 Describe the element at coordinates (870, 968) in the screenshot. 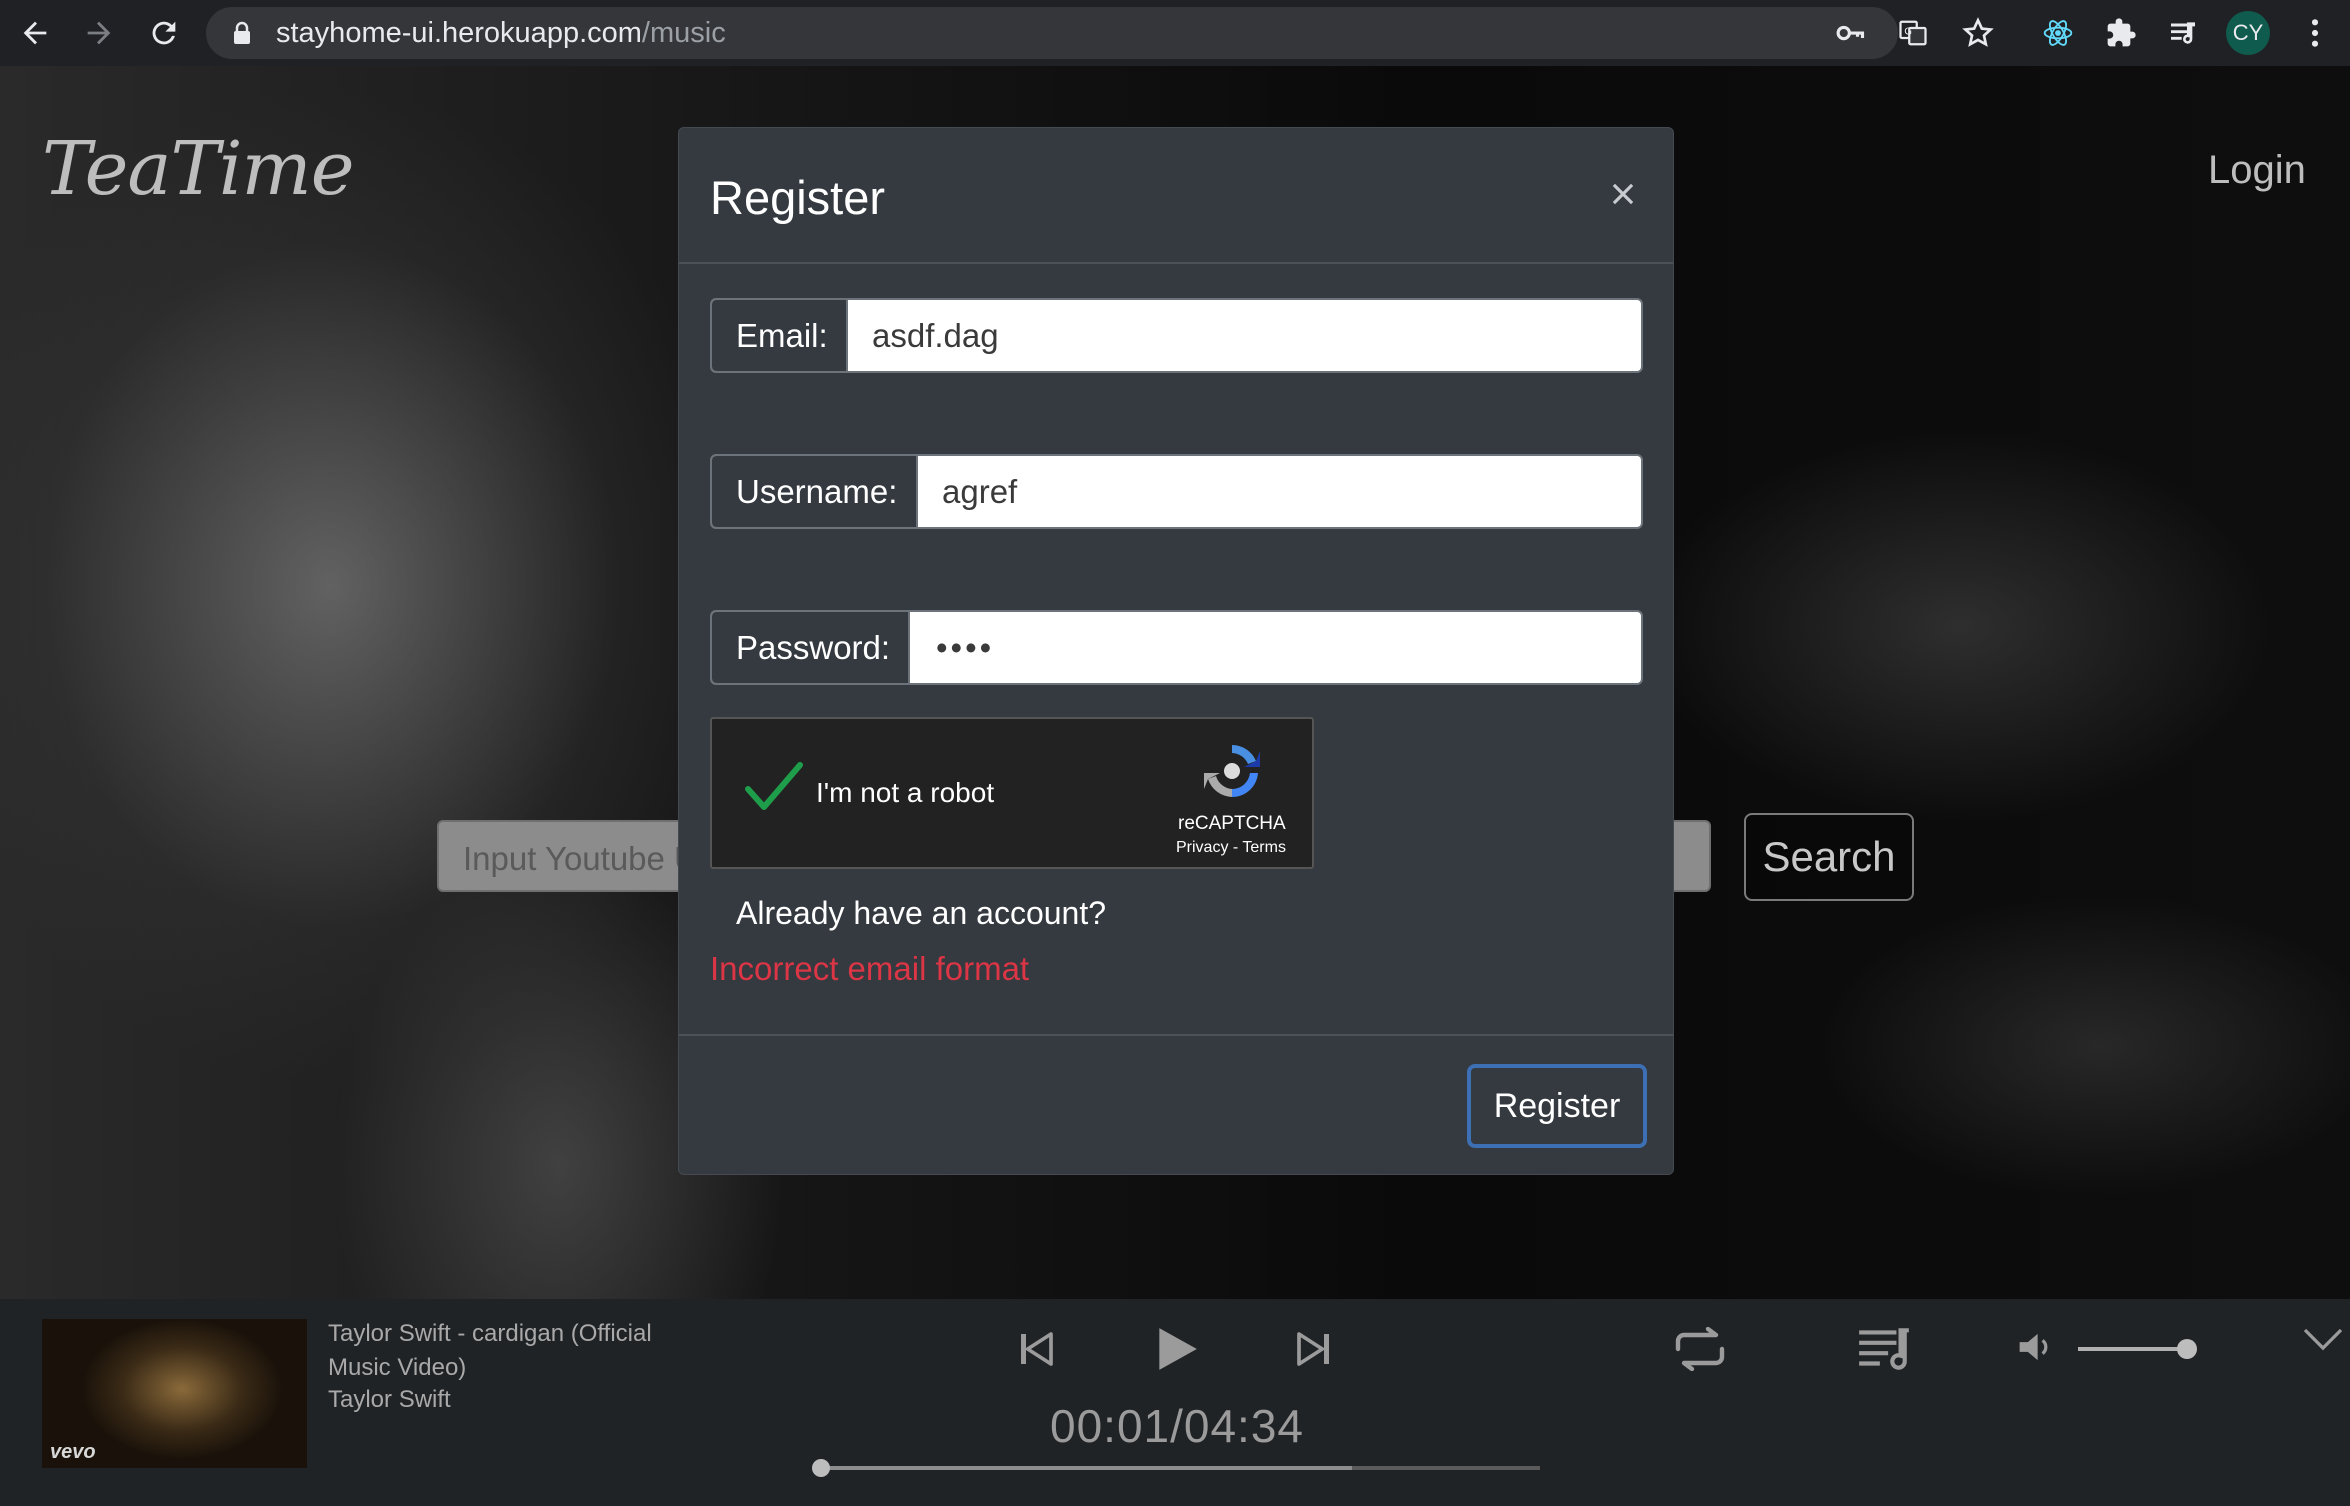

I see `error-message: Incorrect email format` at that location.